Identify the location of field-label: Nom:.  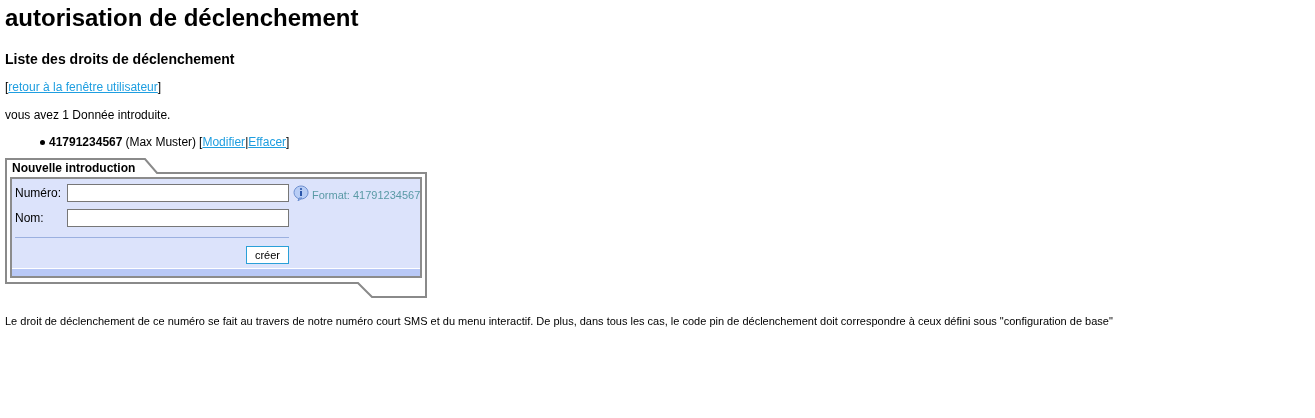
(30, 218).